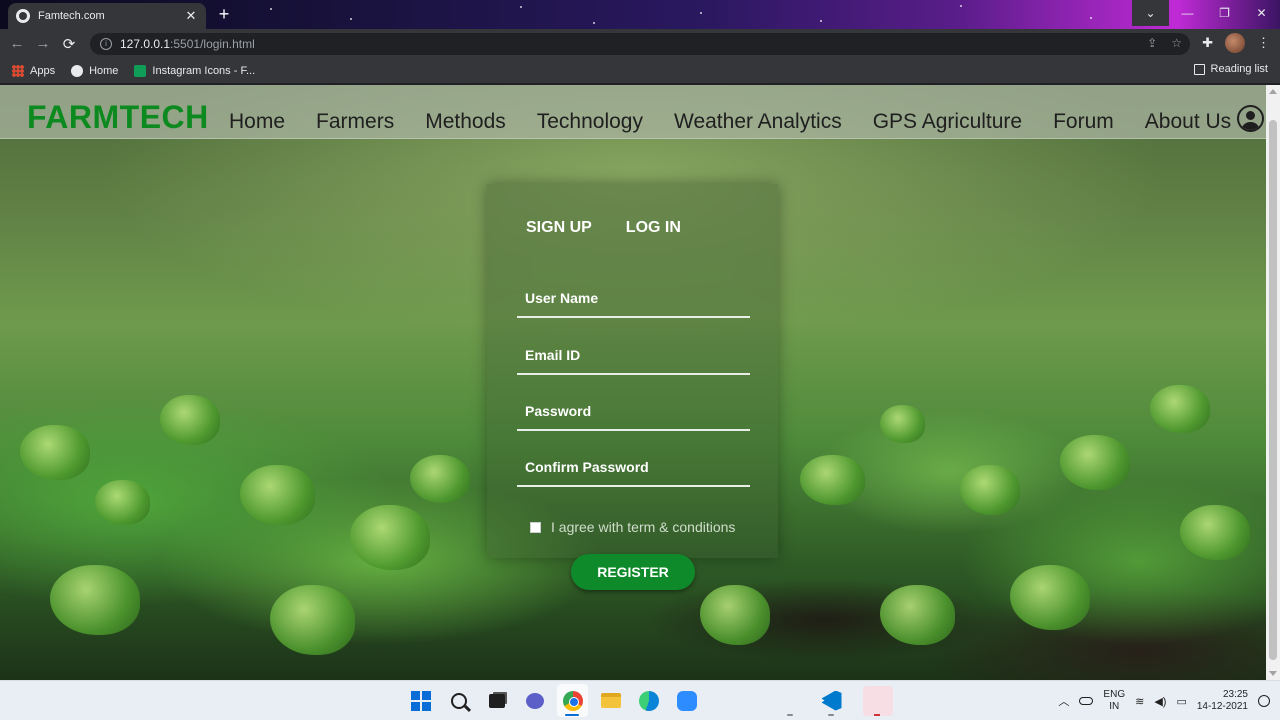 This screenshot has height=720, width=1280. I want to click on battery-icon: ▭, so click(1181, 701).